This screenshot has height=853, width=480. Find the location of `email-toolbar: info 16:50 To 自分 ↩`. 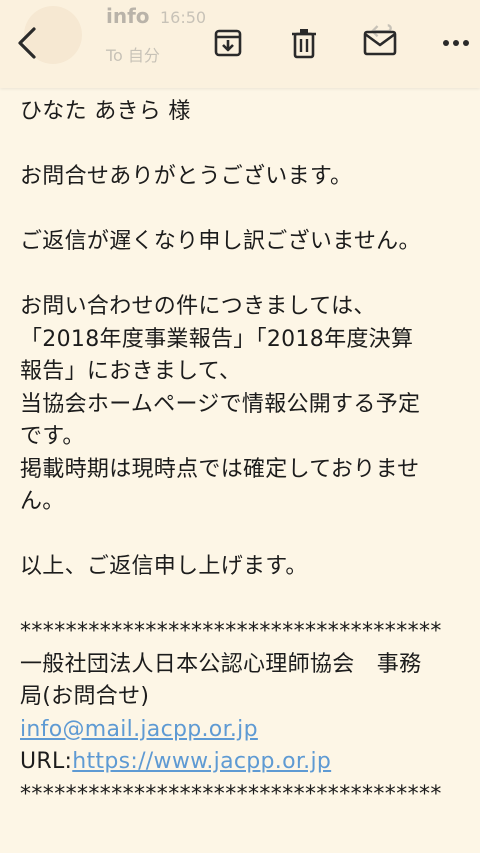

email-toolbar: info 16:50 To 自分 ↩ is located at coordinates (240, 44).